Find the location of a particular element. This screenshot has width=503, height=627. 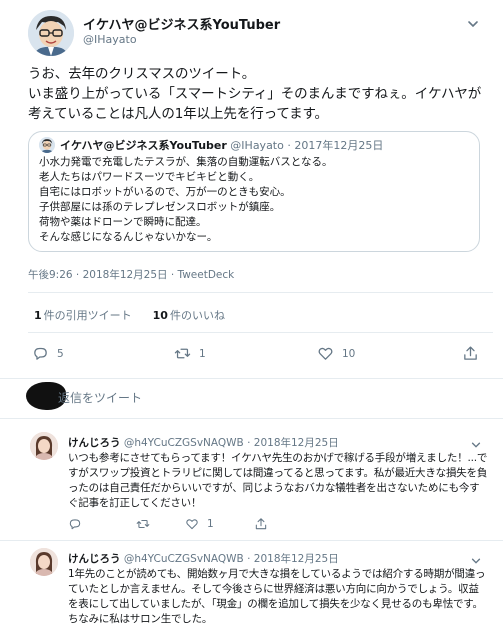

quote-label: 件の引用ツイート is located at coordinates (87, 315).